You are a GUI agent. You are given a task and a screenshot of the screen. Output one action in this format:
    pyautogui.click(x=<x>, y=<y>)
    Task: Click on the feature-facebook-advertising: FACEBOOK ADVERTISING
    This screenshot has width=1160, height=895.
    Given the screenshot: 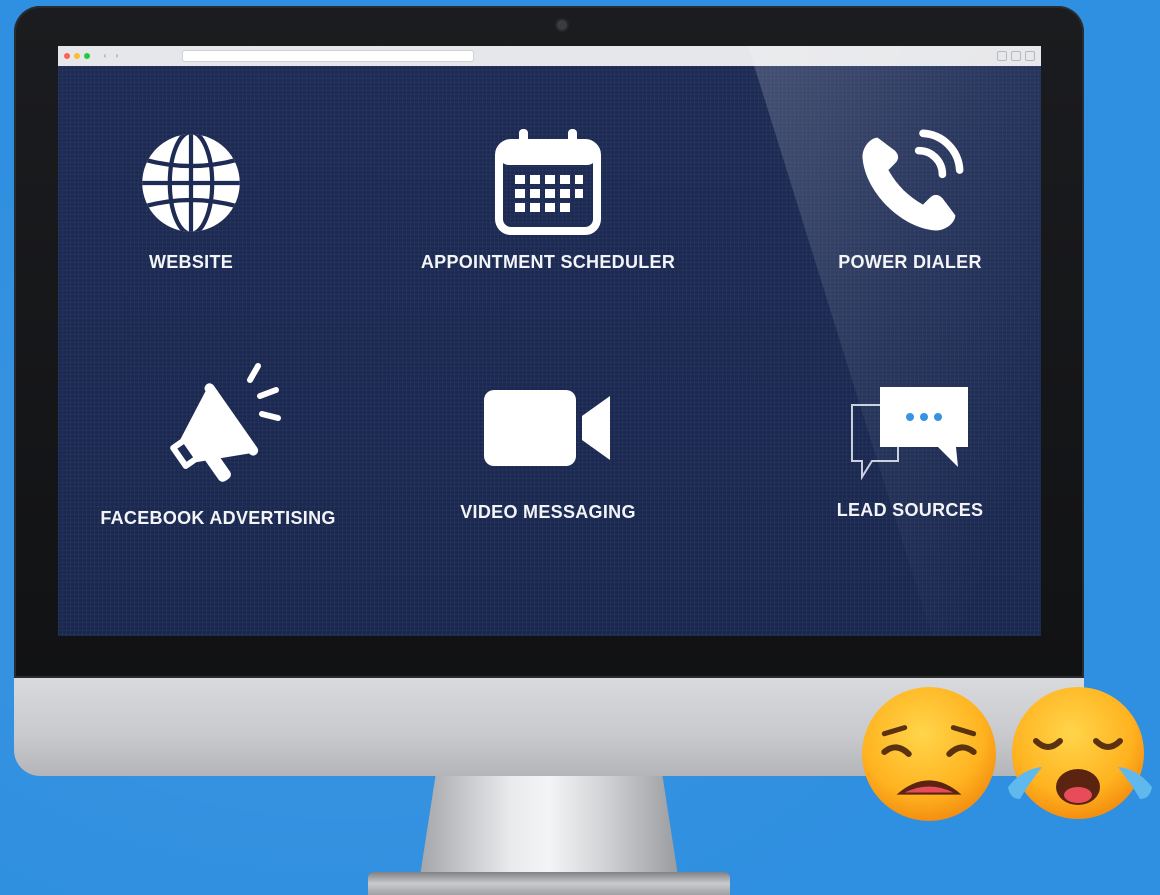 What is the action you would take?
    pyautogui.click(x=218, y=443)
    